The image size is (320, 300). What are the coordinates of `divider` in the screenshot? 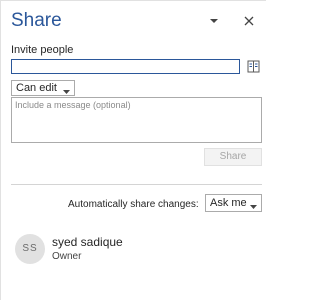 It's located at (136, 184).